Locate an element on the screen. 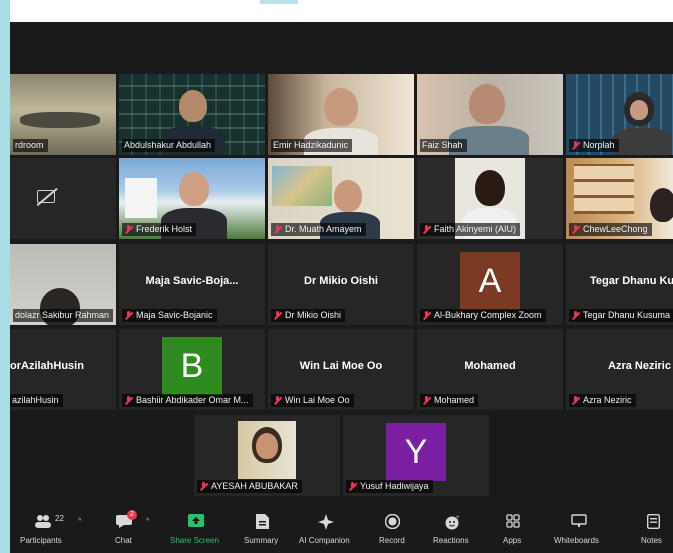 Image resolution: width=673 pixels, height=553 pixels. video-tile-camera-off: orAzilahHusin azilahHusin is located at coordinates (63, 369).